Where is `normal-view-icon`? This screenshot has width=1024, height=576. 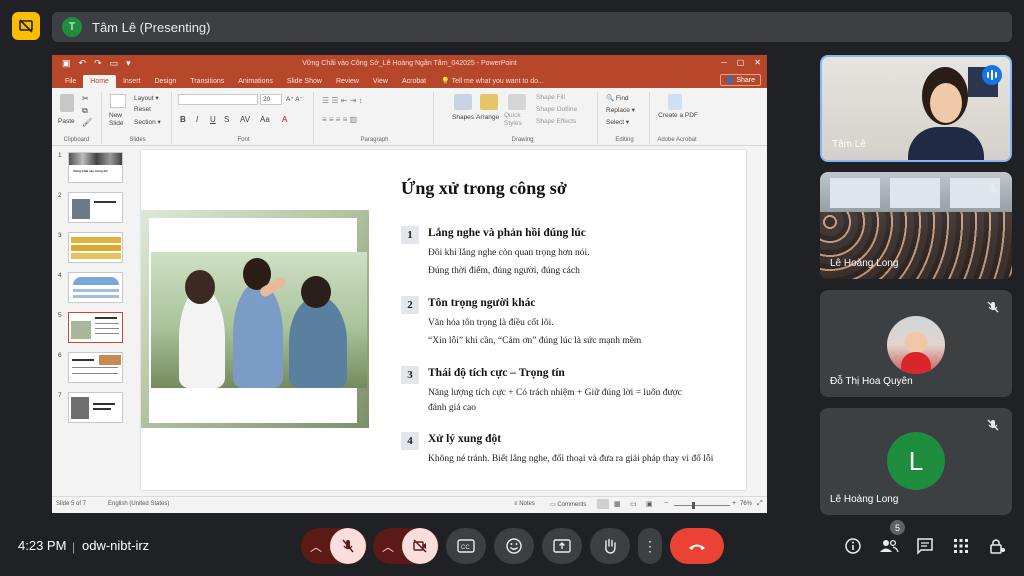 normal-view-icon is located at coordinates (603, 504).